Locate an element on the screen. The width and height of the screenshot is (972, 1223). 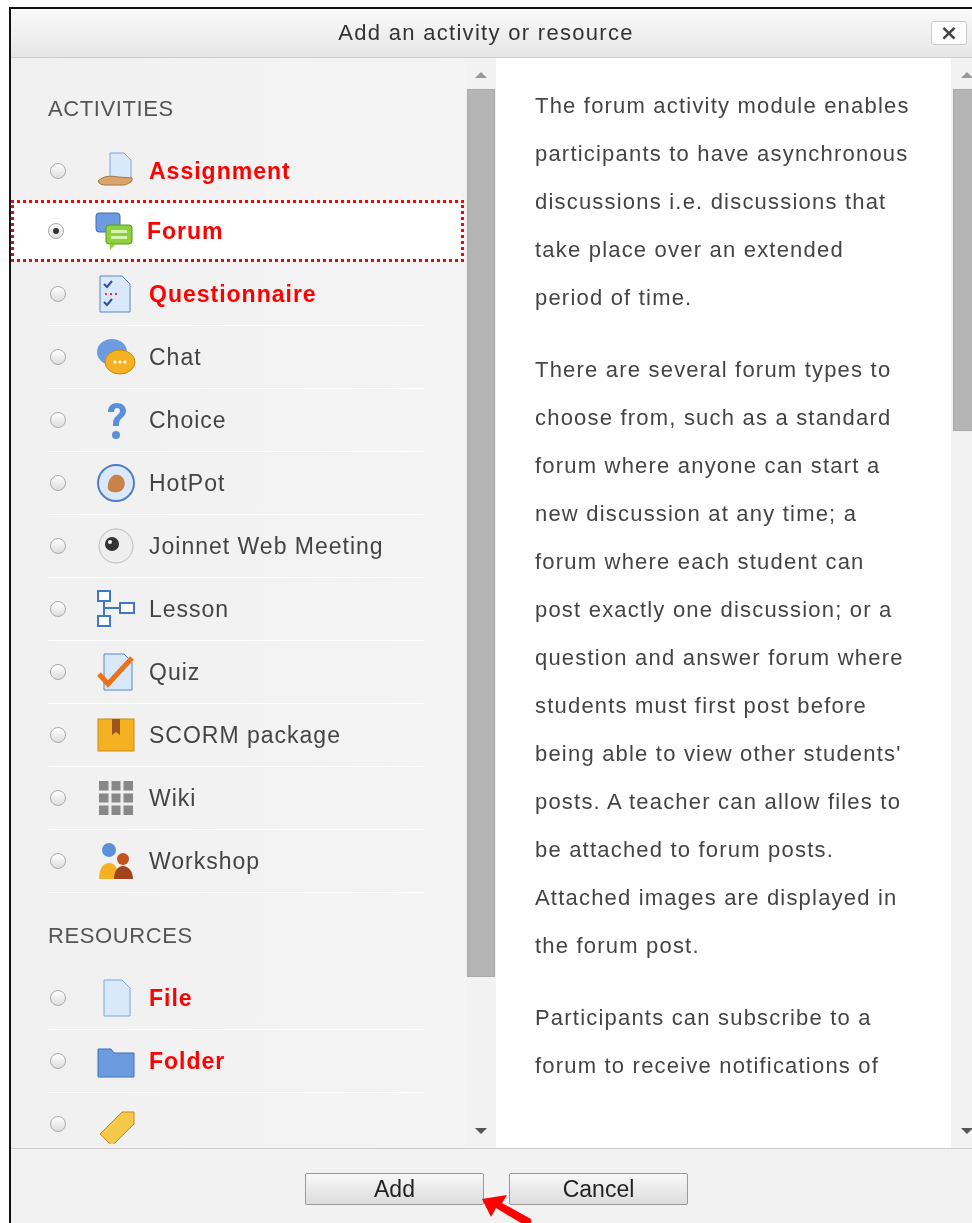
option-label: Chat is located at coordinates (175, 357).